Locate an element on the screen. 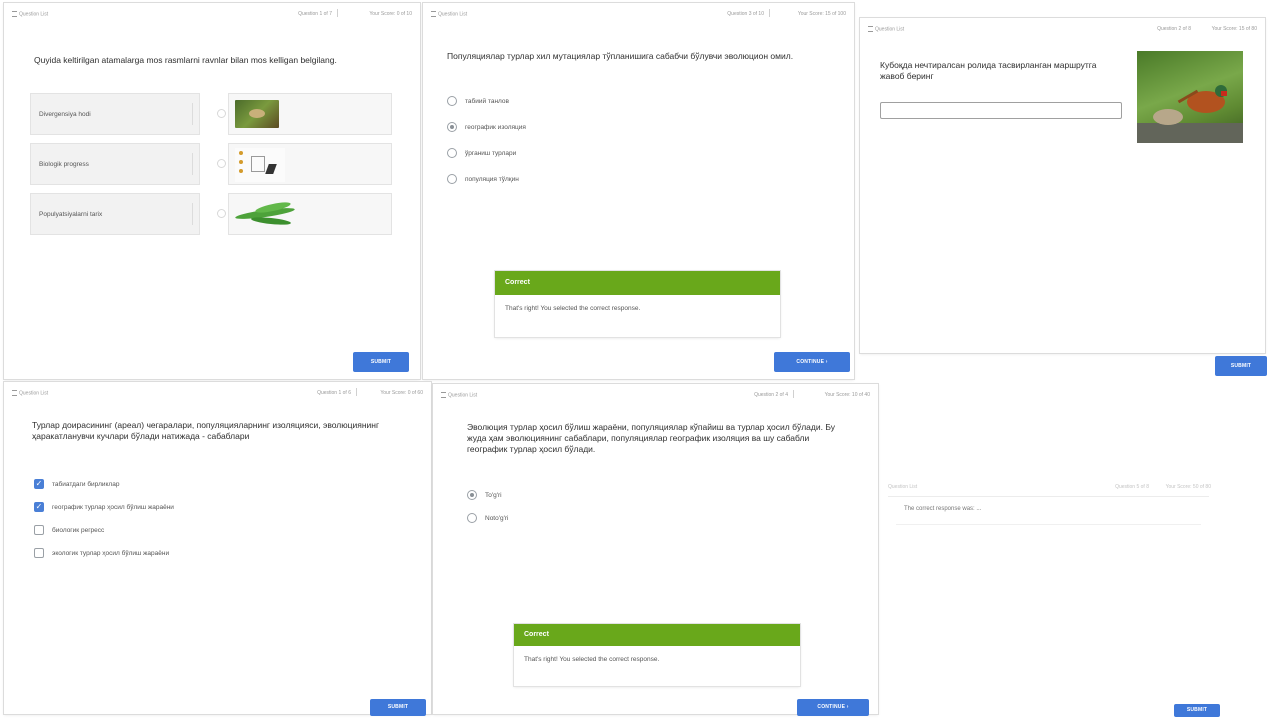 The height and width of the screenshot is (718, 1269). drag-item: Divergensiya hodi is located at coordinates (115, 114).